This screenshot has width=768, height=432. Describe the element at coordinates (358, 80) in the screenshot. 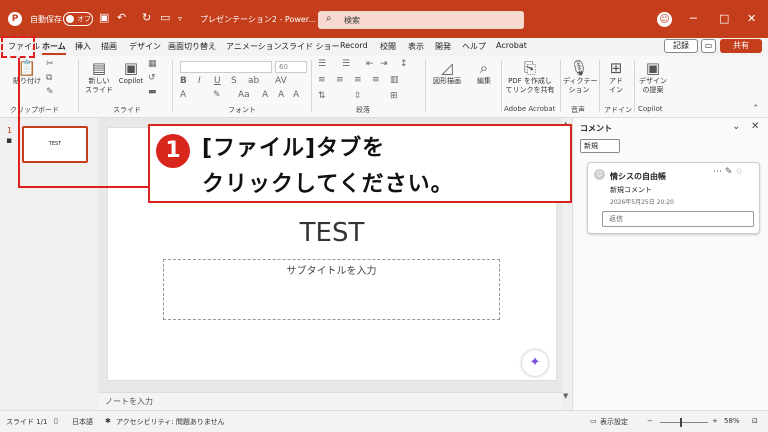

I see `align-right-icon: ≡` at that location.